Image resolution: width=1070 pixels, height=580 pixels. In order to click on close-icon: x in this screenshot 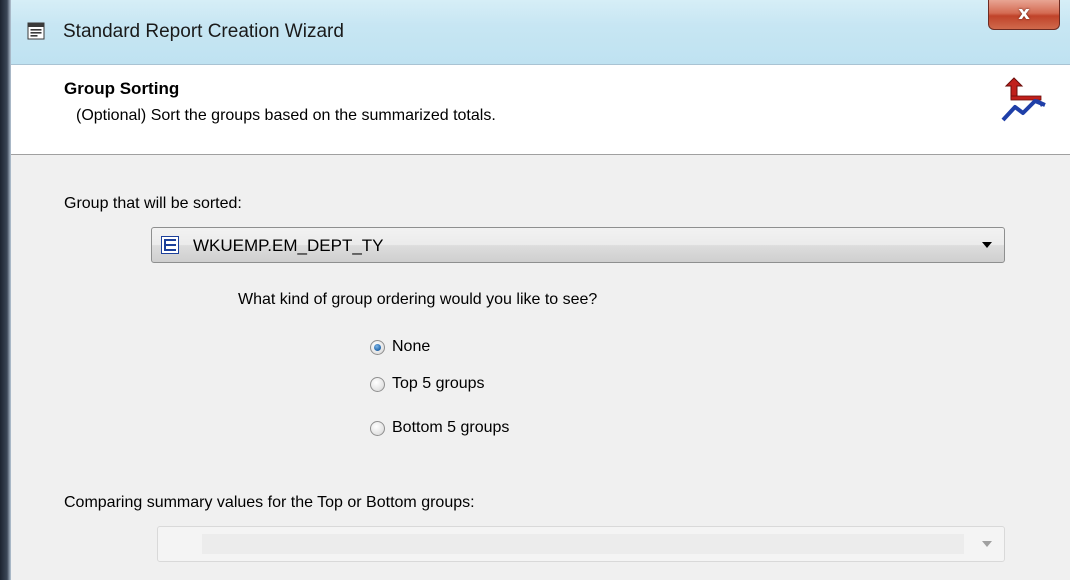, I will do `click(1024, 13)`.